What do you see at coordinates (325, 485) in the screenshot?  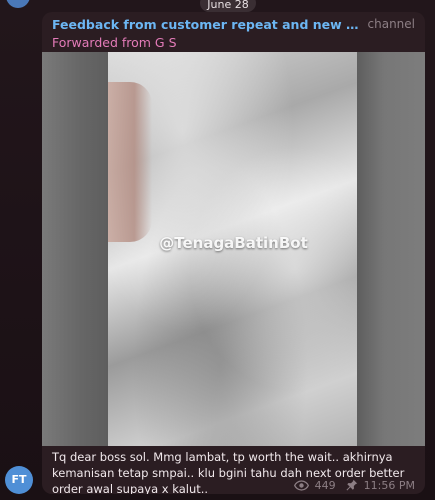 I see `views-count: 449` at bounding box center [325, 485].